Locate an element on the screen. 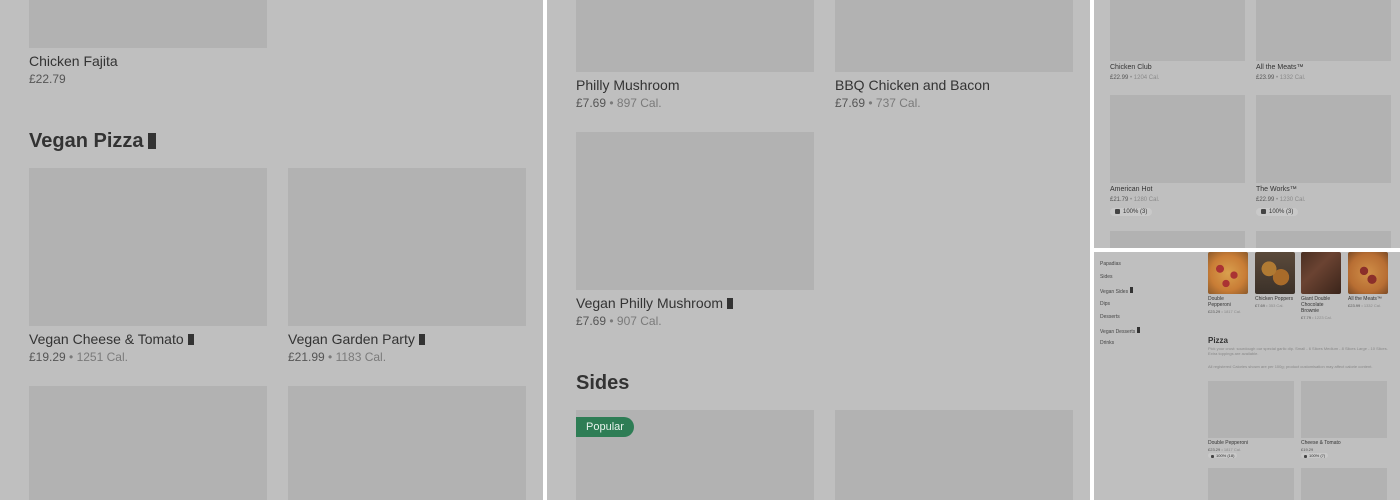 The width and height of the screenshot is (1400, 500). section-title-sides: Sides is located at coordinates (603, 383).